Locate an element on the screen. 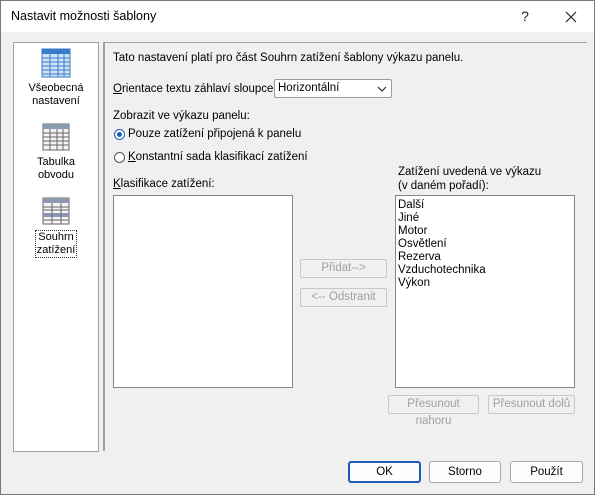 The height and width of the screenshot is (495, 595). move-down-button: Přesunout dolů is located at coordinates (531, 404).